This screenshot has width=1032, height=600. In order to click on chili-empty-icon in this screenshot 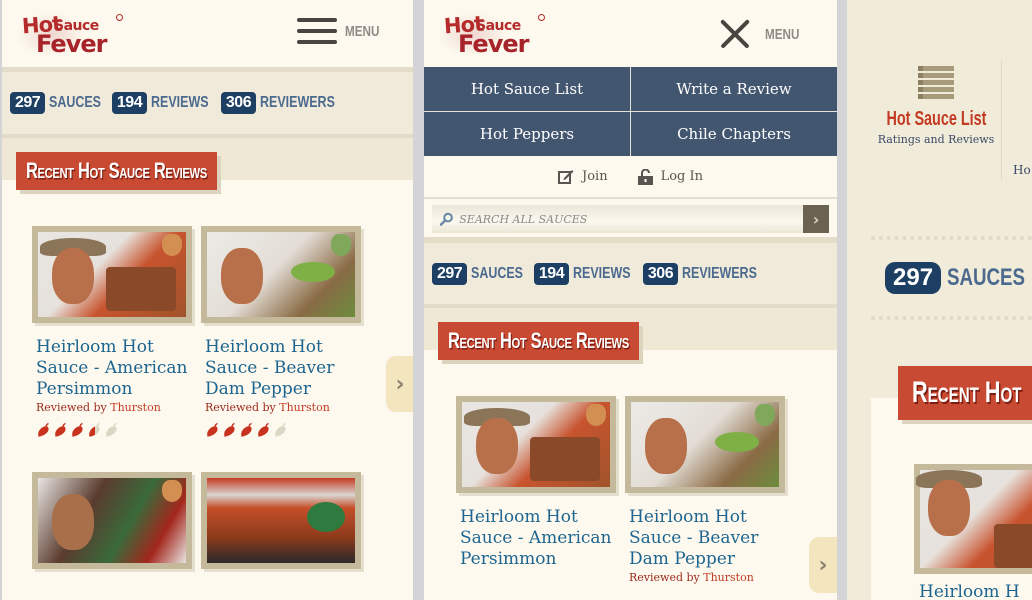, I will do `click(281, 430)`.